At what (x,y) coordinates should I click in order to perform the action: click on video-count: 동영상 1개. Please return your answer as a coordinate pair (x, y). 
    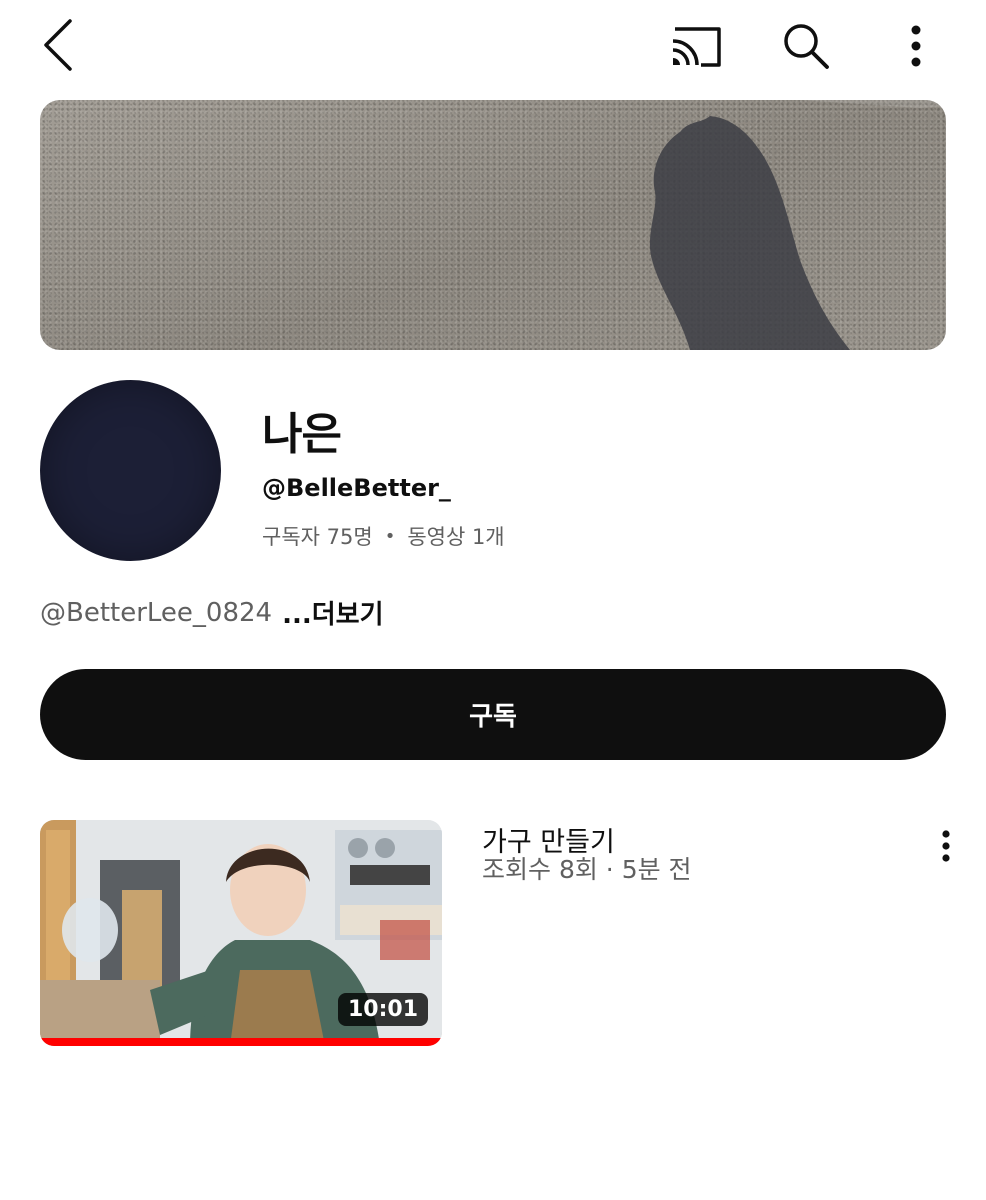
    Looking at the image, I should click on (456, 537).